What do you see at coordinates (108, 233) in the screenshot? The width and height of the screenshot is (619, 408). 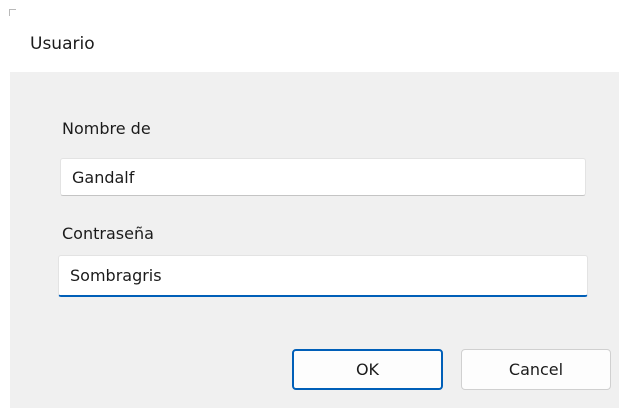 I see `password-label: Contraseña` at bounding box center [108, 233].